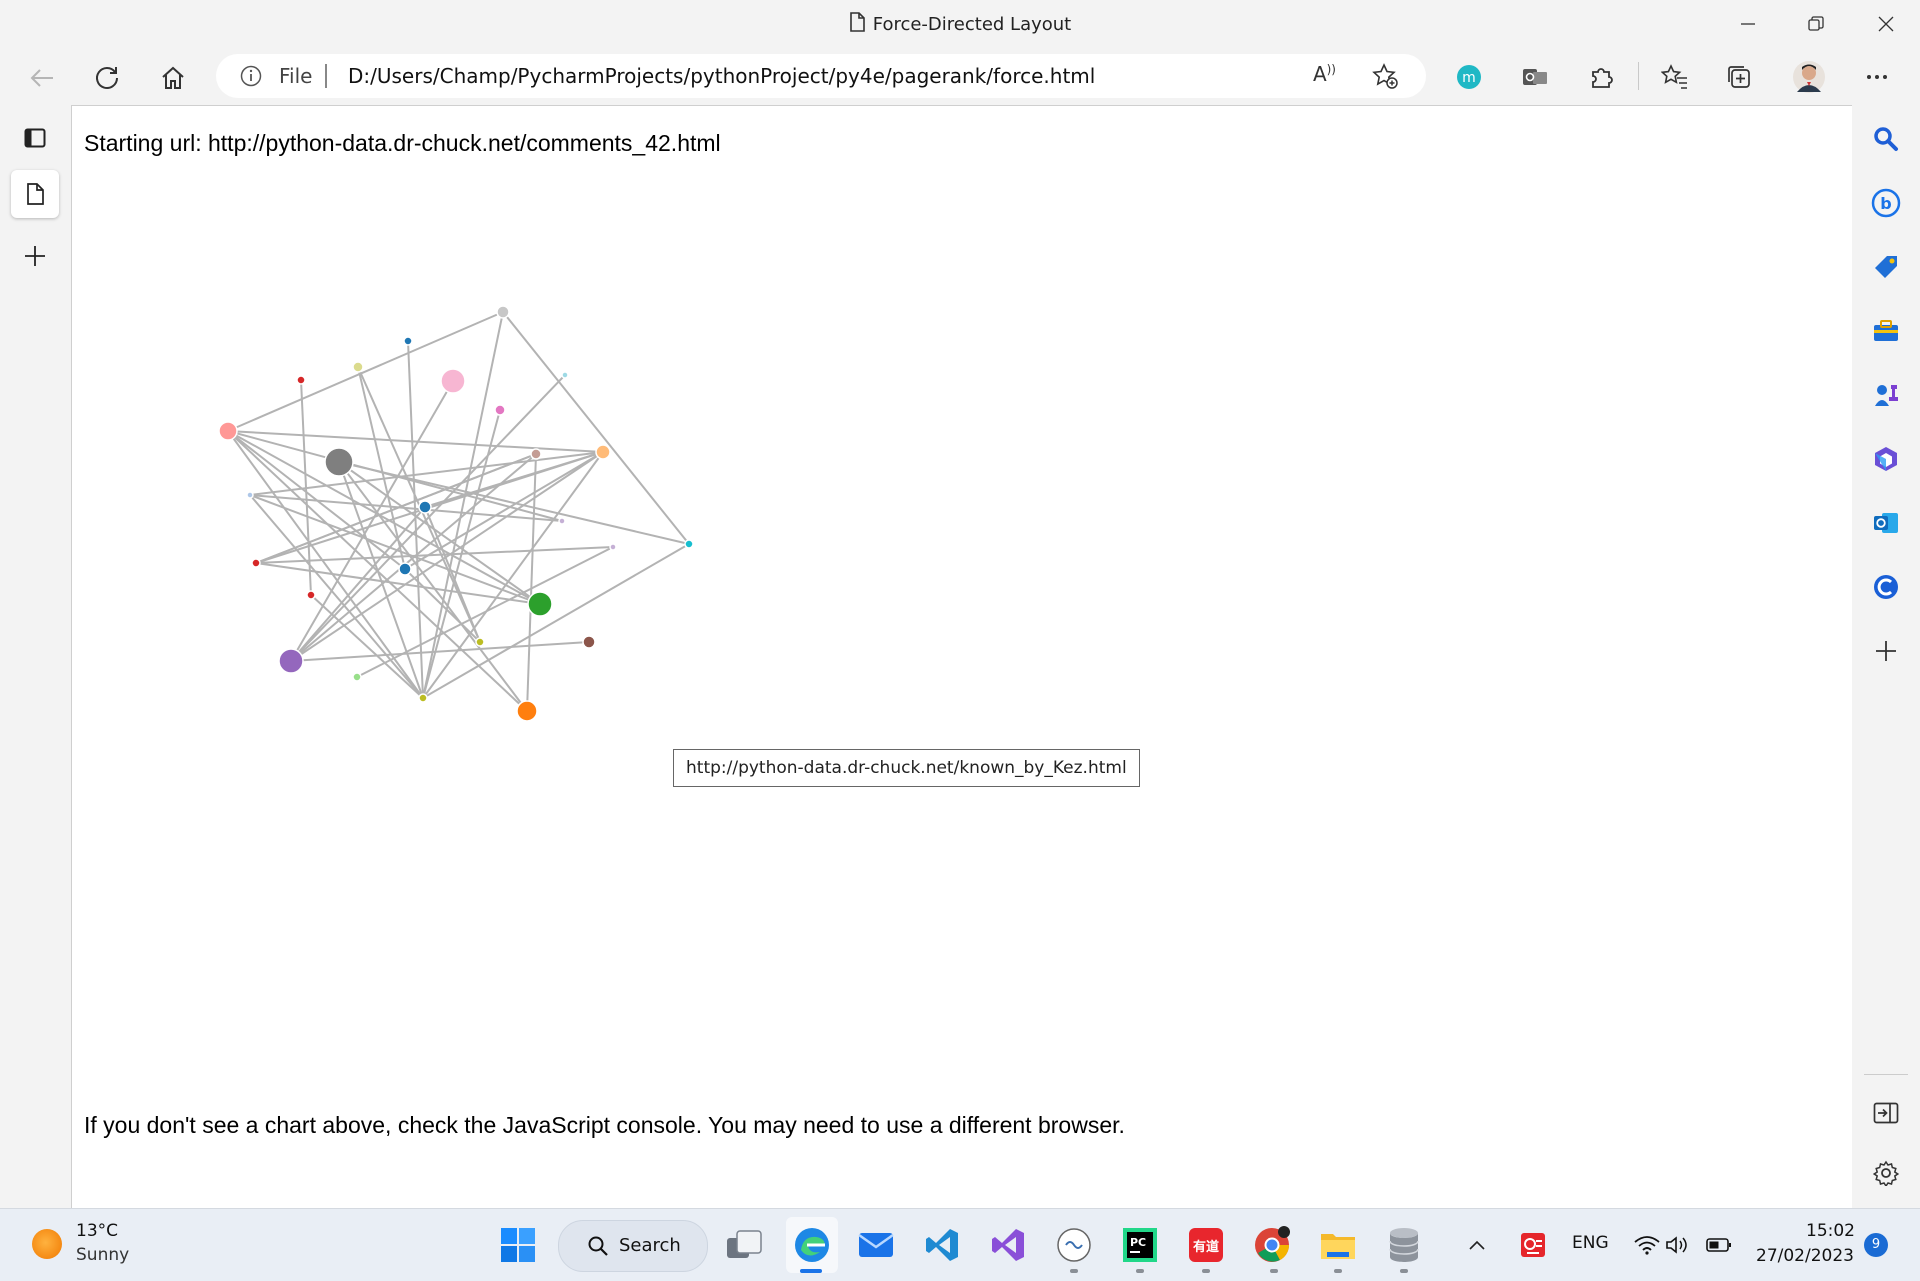 This screenshot has height=1281, width=1920. Describe the element at coordinates (251, 78) in the screenshot. I see `site-info-icon` at that location.